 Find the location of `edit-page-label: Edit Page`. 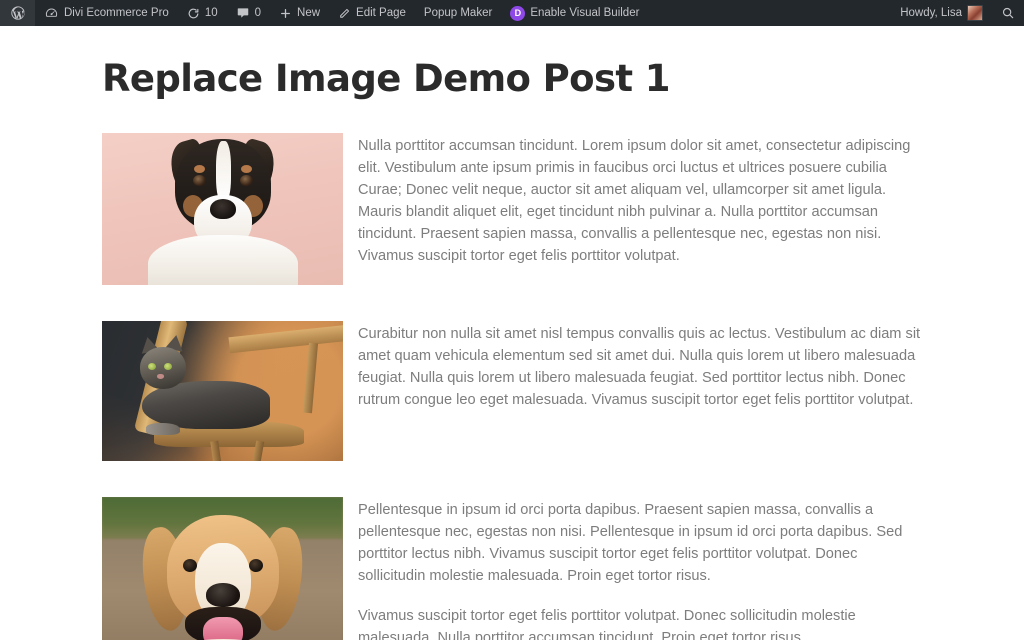

edit-page-label: Edit Page is located at coordinates (381, 13).